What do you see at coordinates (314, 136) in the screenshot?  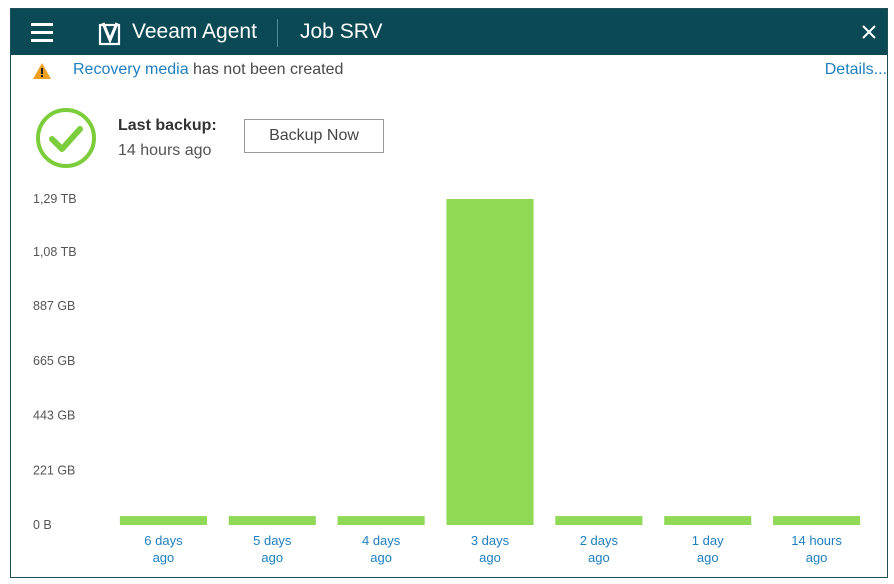 I see `backup-now-button: Backup Now` at bounding box center [314, 136].